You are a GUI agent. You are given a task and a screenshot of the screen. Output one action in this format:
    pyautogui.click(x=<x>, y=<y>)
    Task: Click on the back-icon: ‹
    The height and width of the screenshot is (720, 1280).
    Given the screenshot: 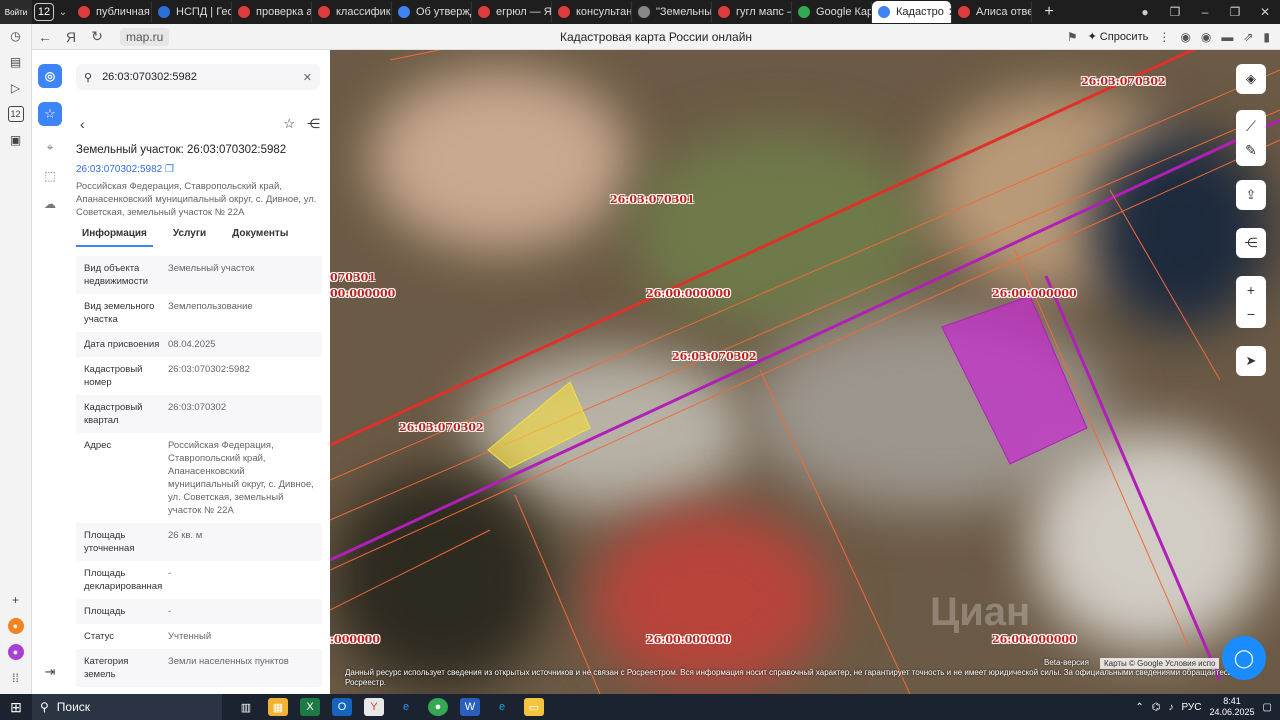 What is the action you would take?
    pyautogui.click(x=82, y=124)
    